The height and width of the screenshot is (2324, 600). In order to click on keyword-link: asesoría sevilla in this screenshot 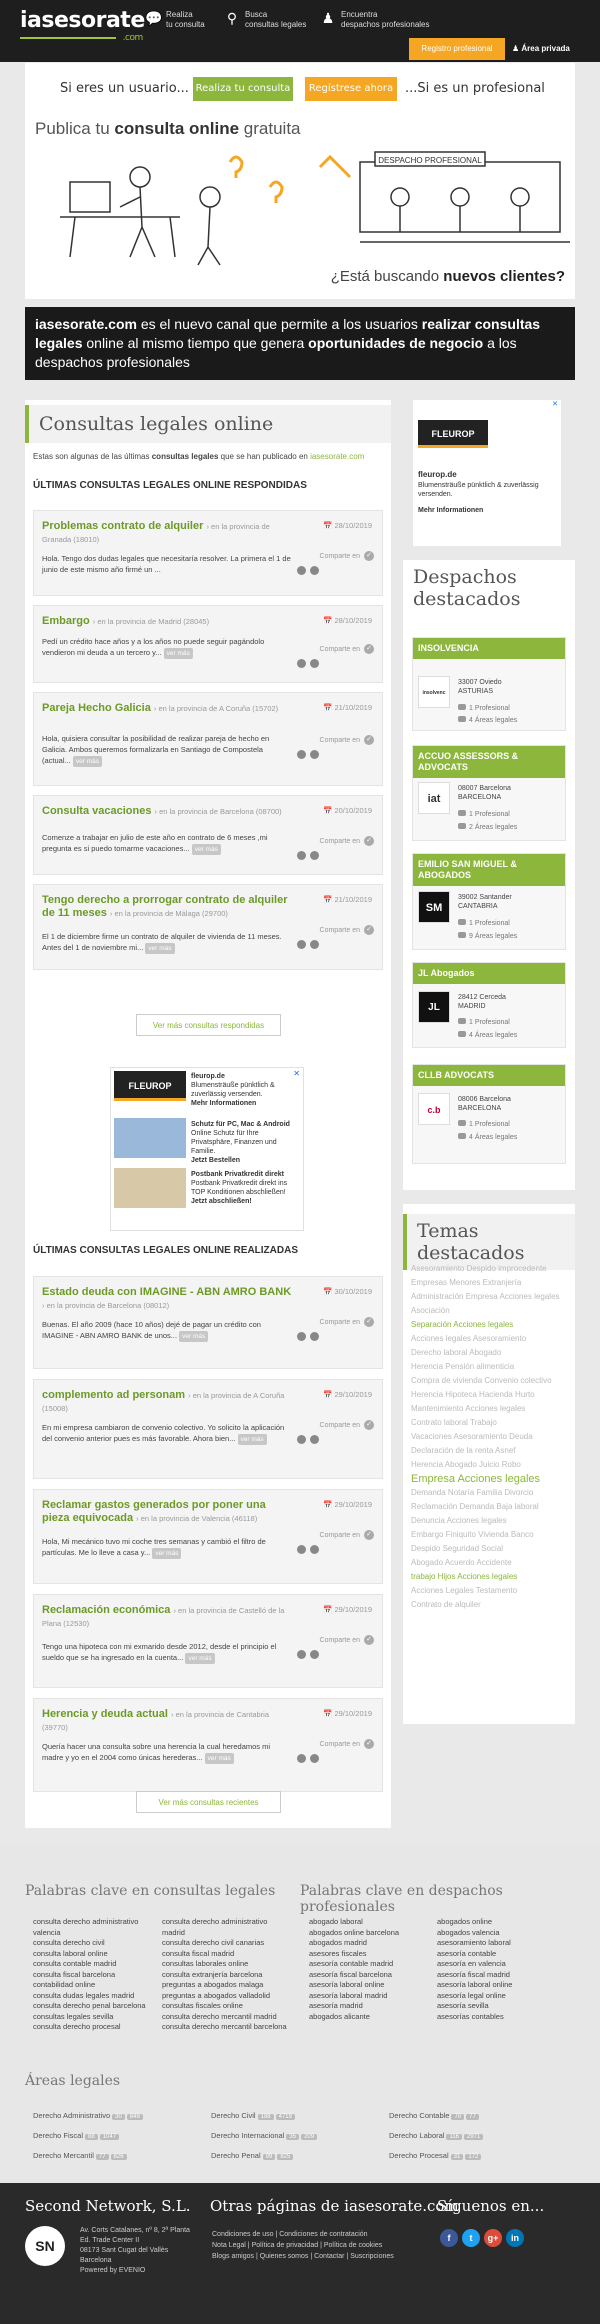, I will do `click(502, 2006)`.